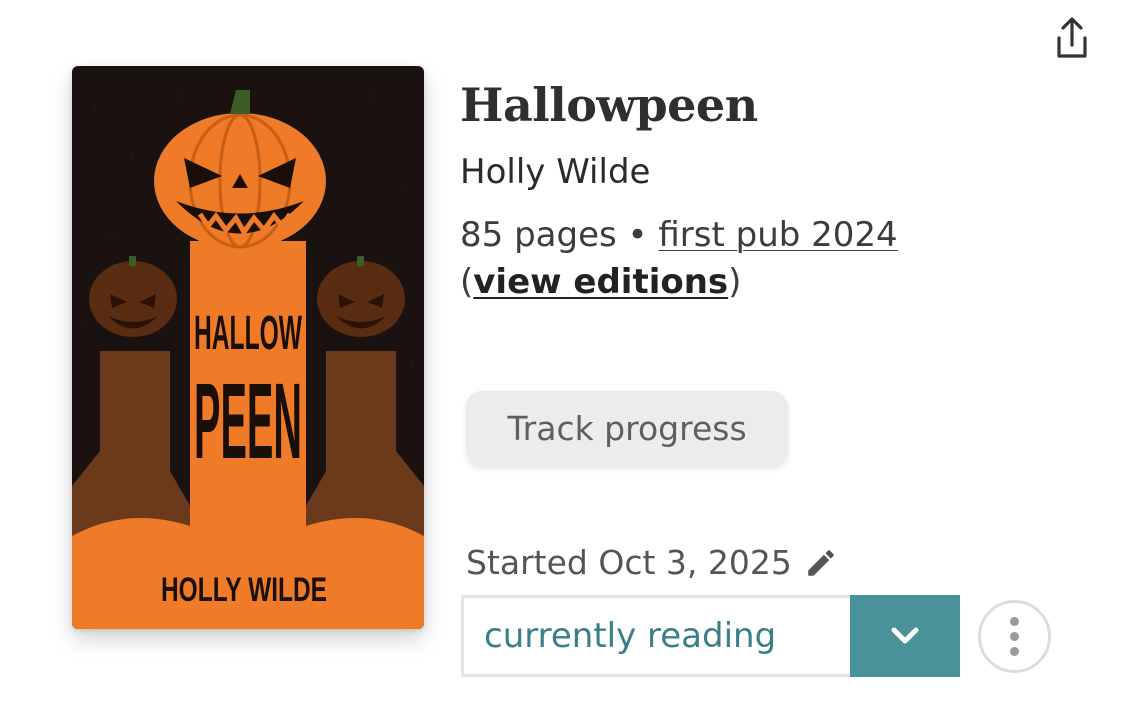 The height and width of the screenshot is (709, 1125). I want to click on book-author: Holly Wilde, so click(555, 172).